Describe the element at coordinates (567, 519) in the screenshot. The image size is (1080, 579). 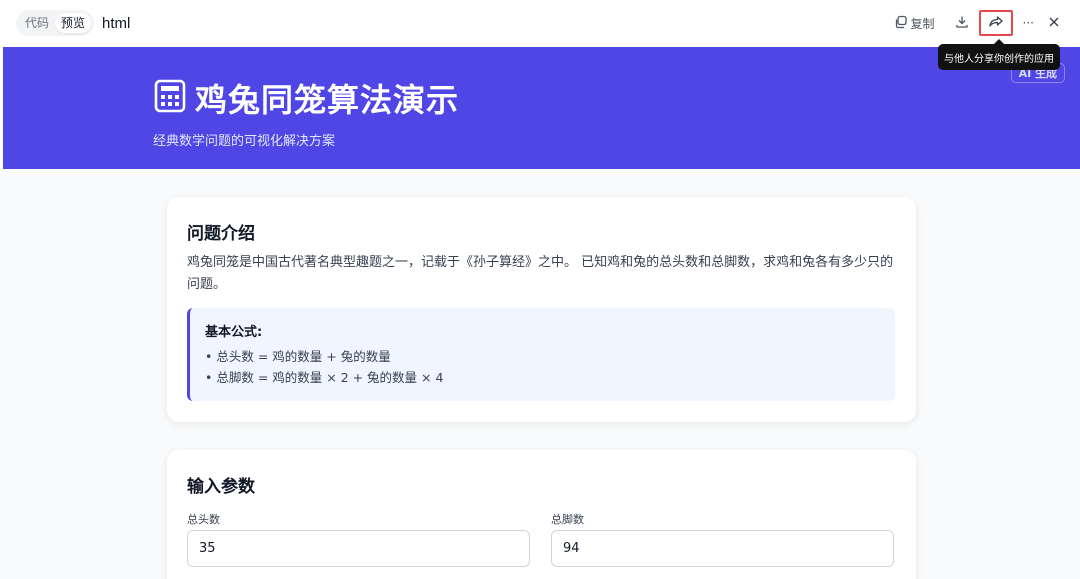
I see `feet-label: 总脚数` at that location.